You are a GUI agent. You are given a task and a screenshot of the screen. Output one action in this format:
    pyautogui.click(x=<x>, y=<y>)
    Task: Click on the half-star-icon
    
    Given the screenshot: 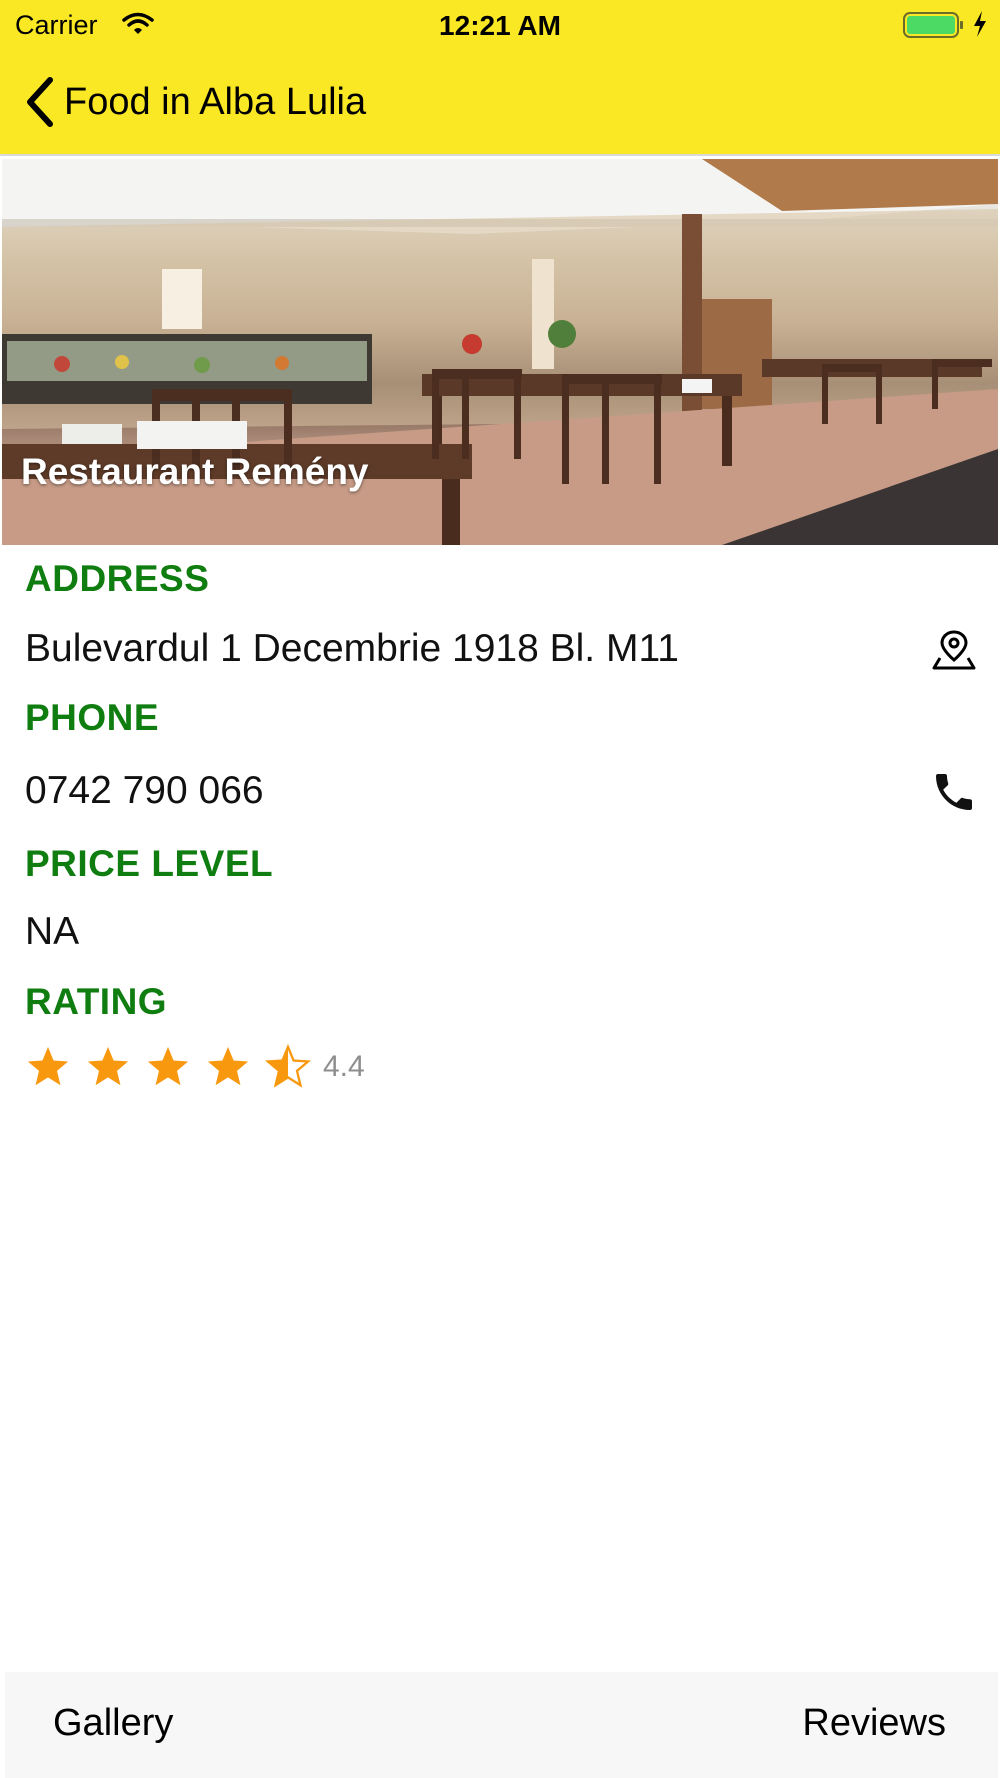 What is the action you would take?
    pyautogui.click(x=288, y=1066)
    